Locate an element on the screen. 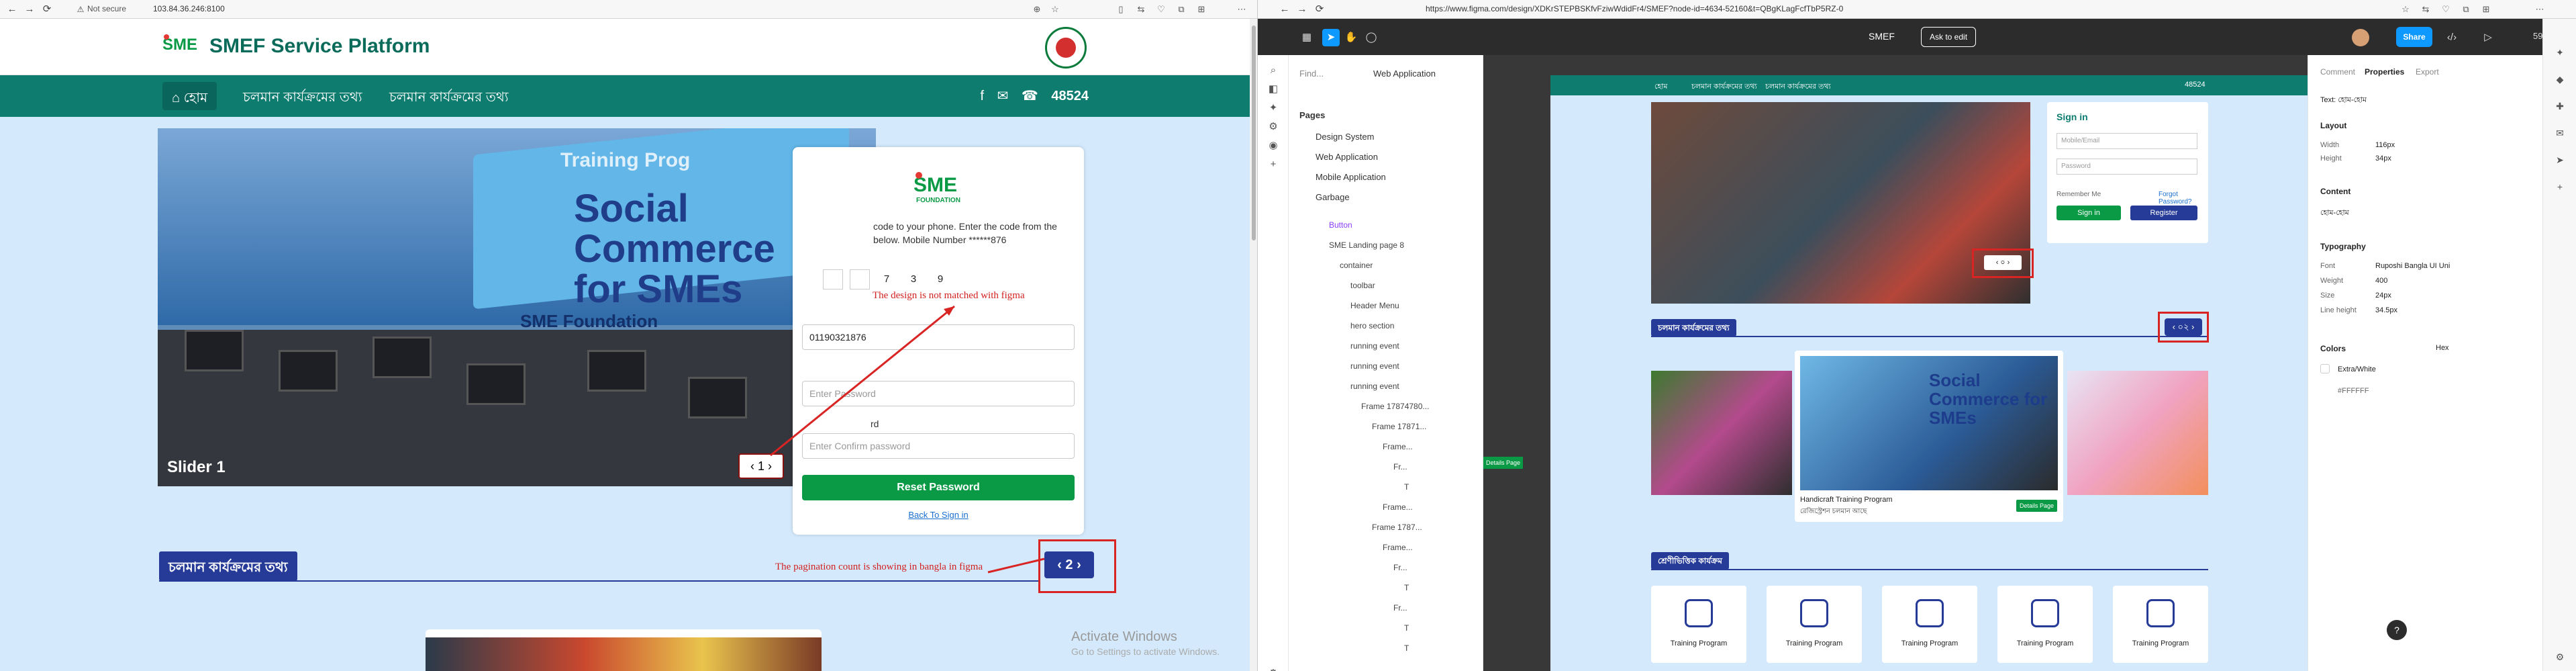 The width and height of the screenshot is (2576, 671). help-button: ? is located at coordinates (2397, 630).